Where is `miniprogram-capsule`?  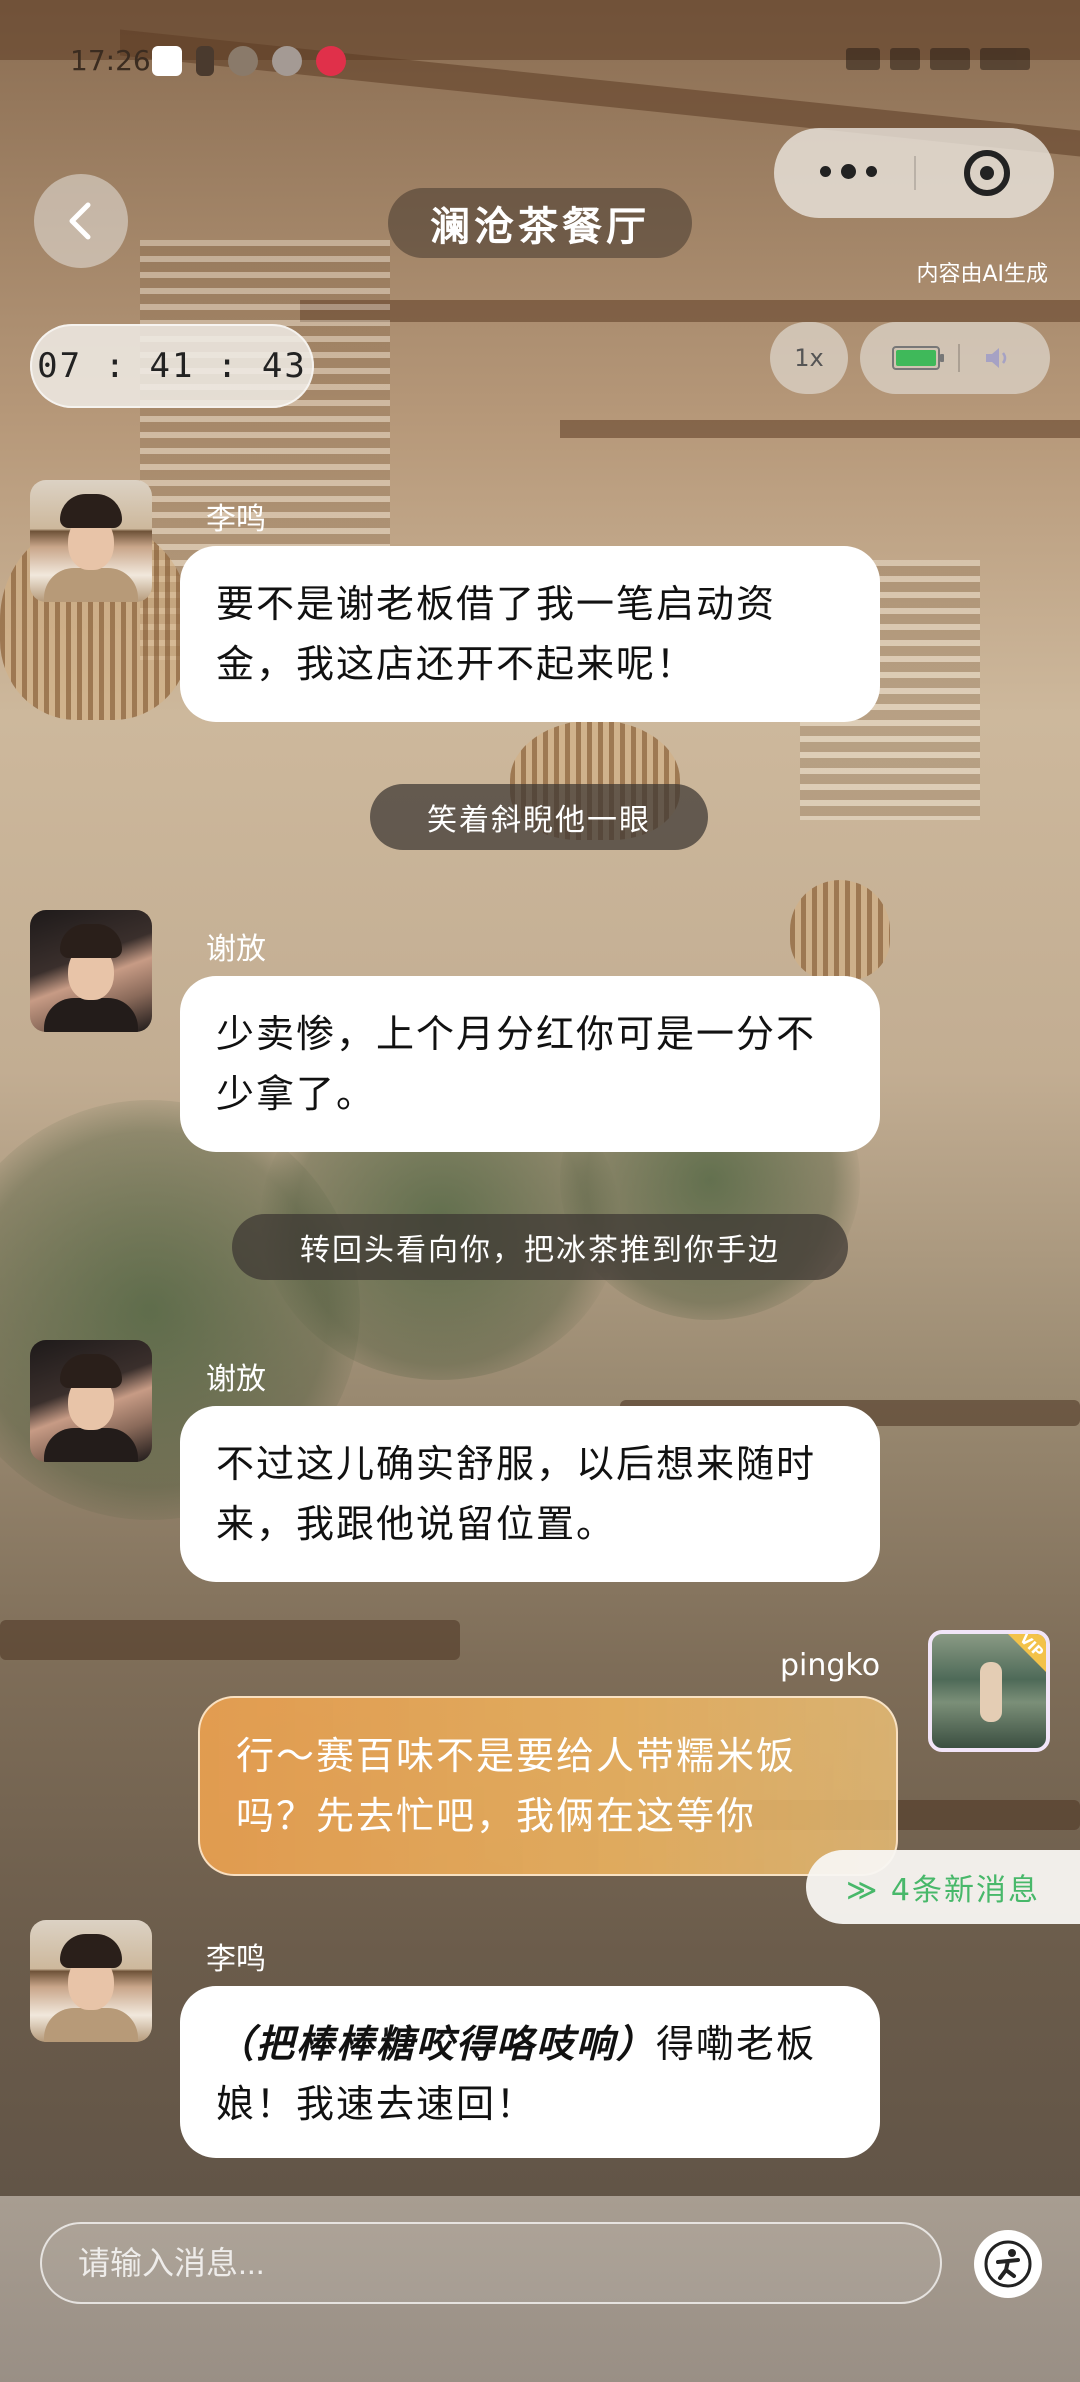 miniprogram-capsule is located at coordinates (914, 173).